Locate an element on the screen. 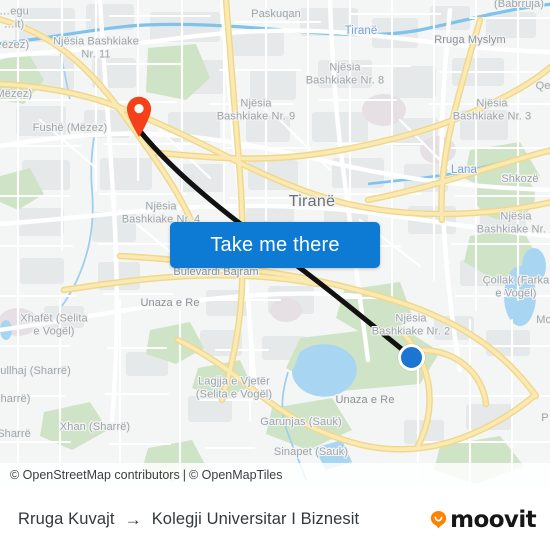  take-me-there-button: Take me there is located at coordinates (275, 245).